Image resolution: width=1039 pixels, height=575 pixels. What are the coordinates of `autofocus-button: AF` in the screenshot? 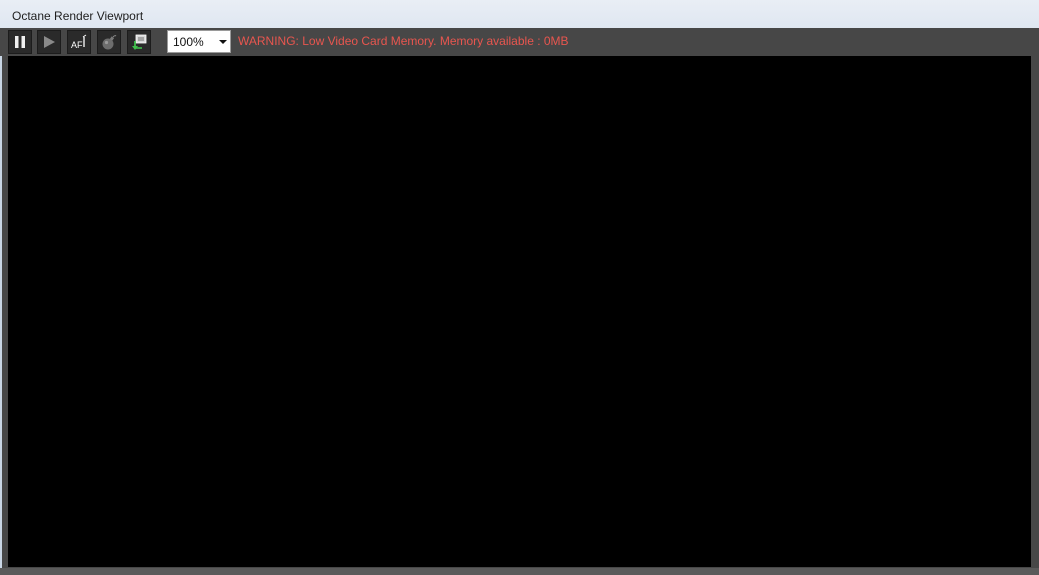 It's located at (79, 42).